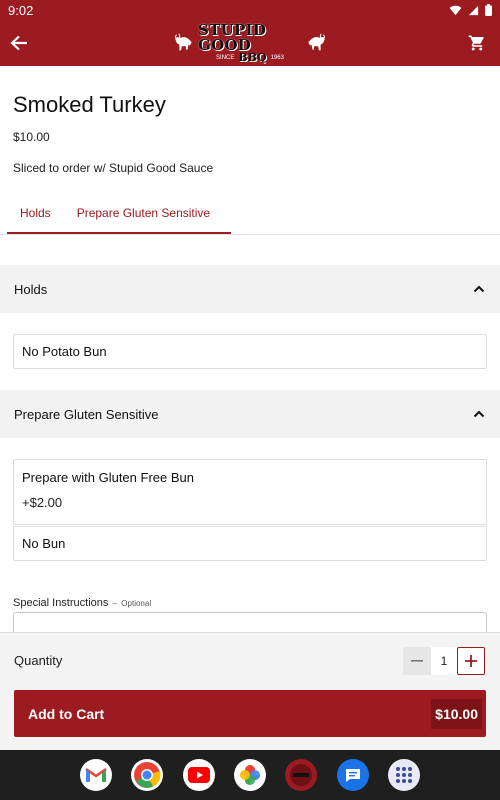 The image size is (500, 800). What do you see at coordinates (473, 10) in the screenshot?
I see `cell-signal-icon` at bounding box center [473, 10].